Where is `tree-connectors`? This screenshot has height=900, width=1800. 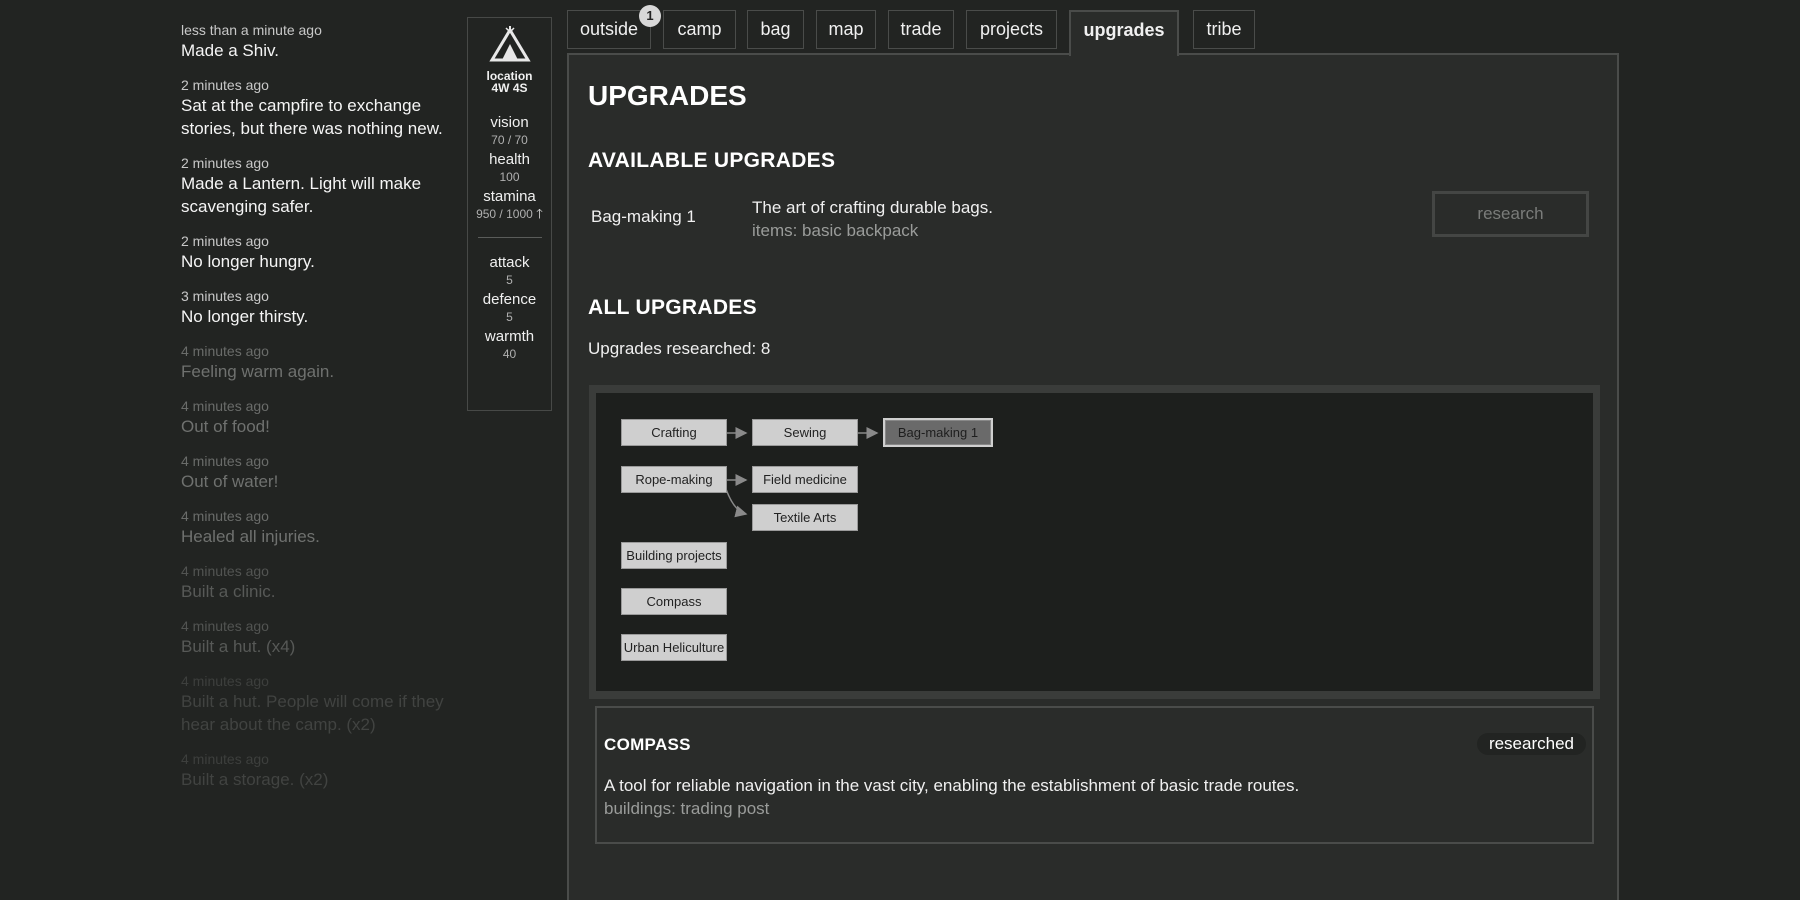
tree-connectors is located at coordinates (802, 472).